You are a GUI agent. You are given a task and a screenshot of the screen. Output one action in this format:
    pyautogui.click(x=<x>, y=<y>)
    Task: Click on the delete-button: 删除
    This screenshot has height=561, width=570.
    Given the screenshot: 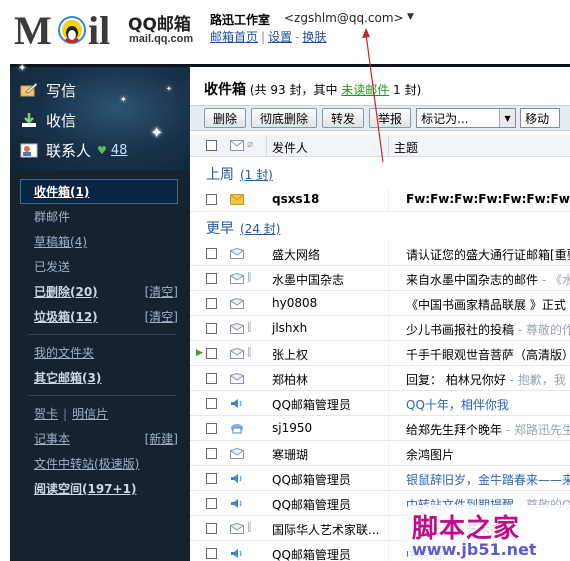 What is the action you would take?
    pyautogui.click(x=225, y=118)
    